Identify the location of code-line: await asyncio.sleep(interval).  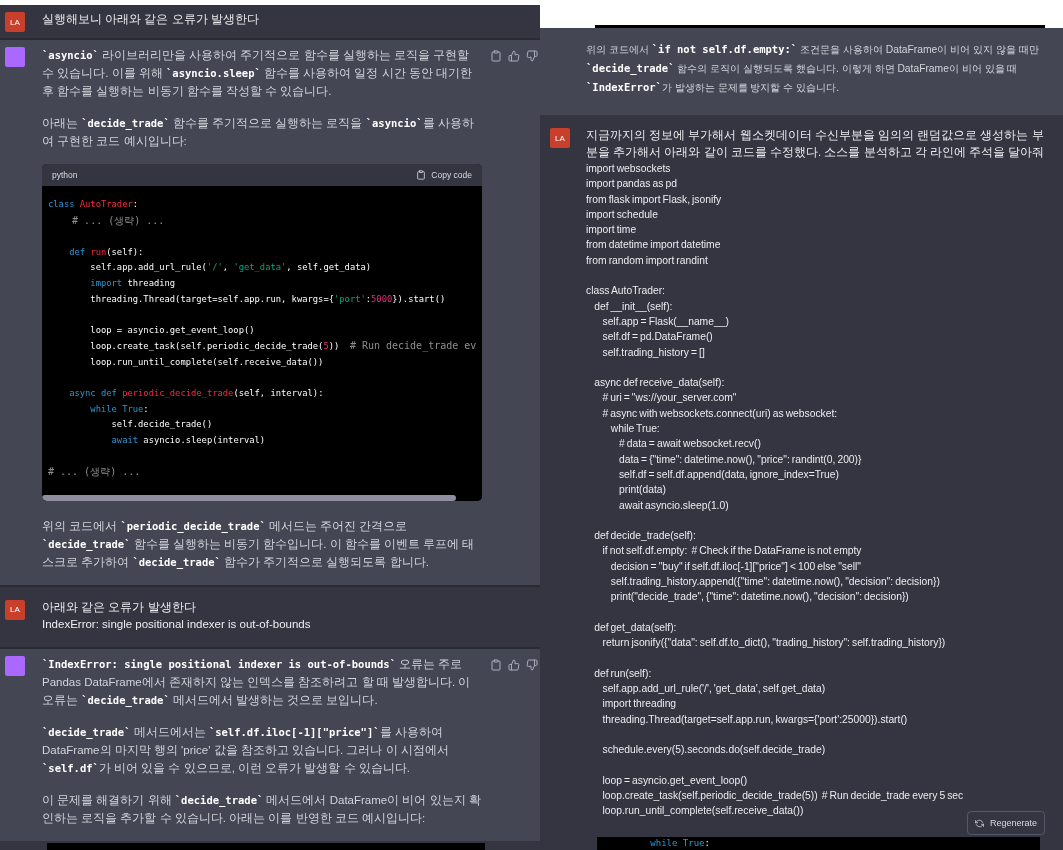
(188, 440).